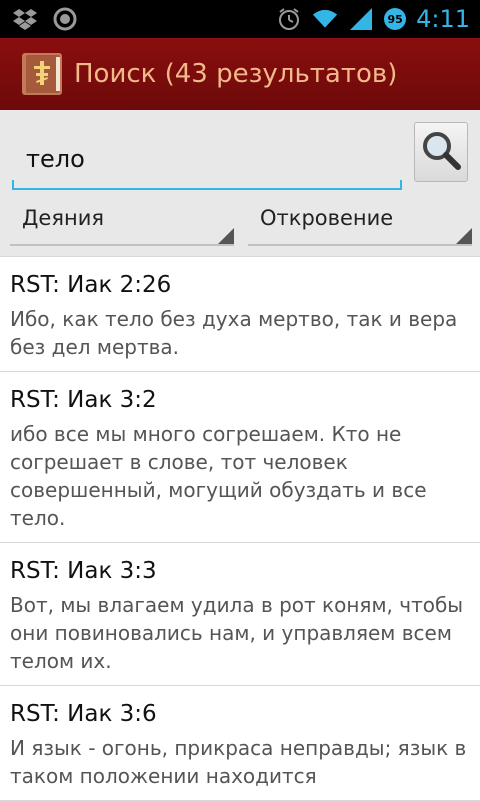  I want to click on status-bar: 95 4:11, so click(240, 19).